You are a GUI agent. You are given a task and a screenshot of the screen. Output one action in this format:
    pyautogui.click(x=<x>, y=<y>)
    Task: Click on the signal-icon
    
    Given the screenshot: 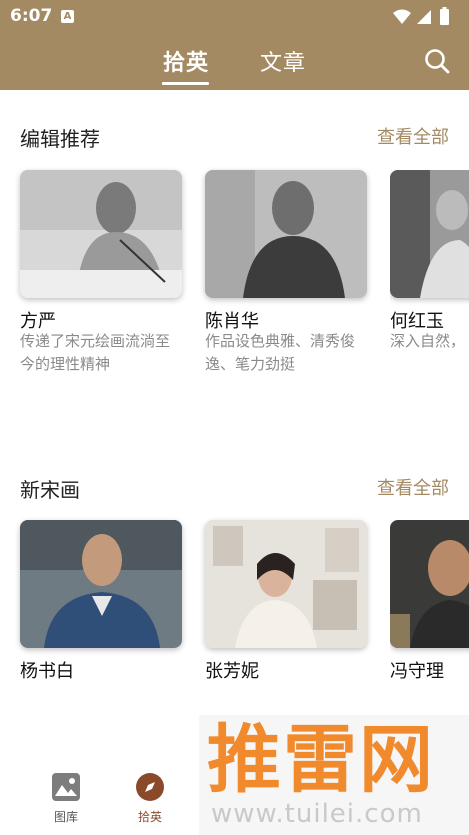 What is the action you would take?
    pyautogui.click(x=424, y=17)
    